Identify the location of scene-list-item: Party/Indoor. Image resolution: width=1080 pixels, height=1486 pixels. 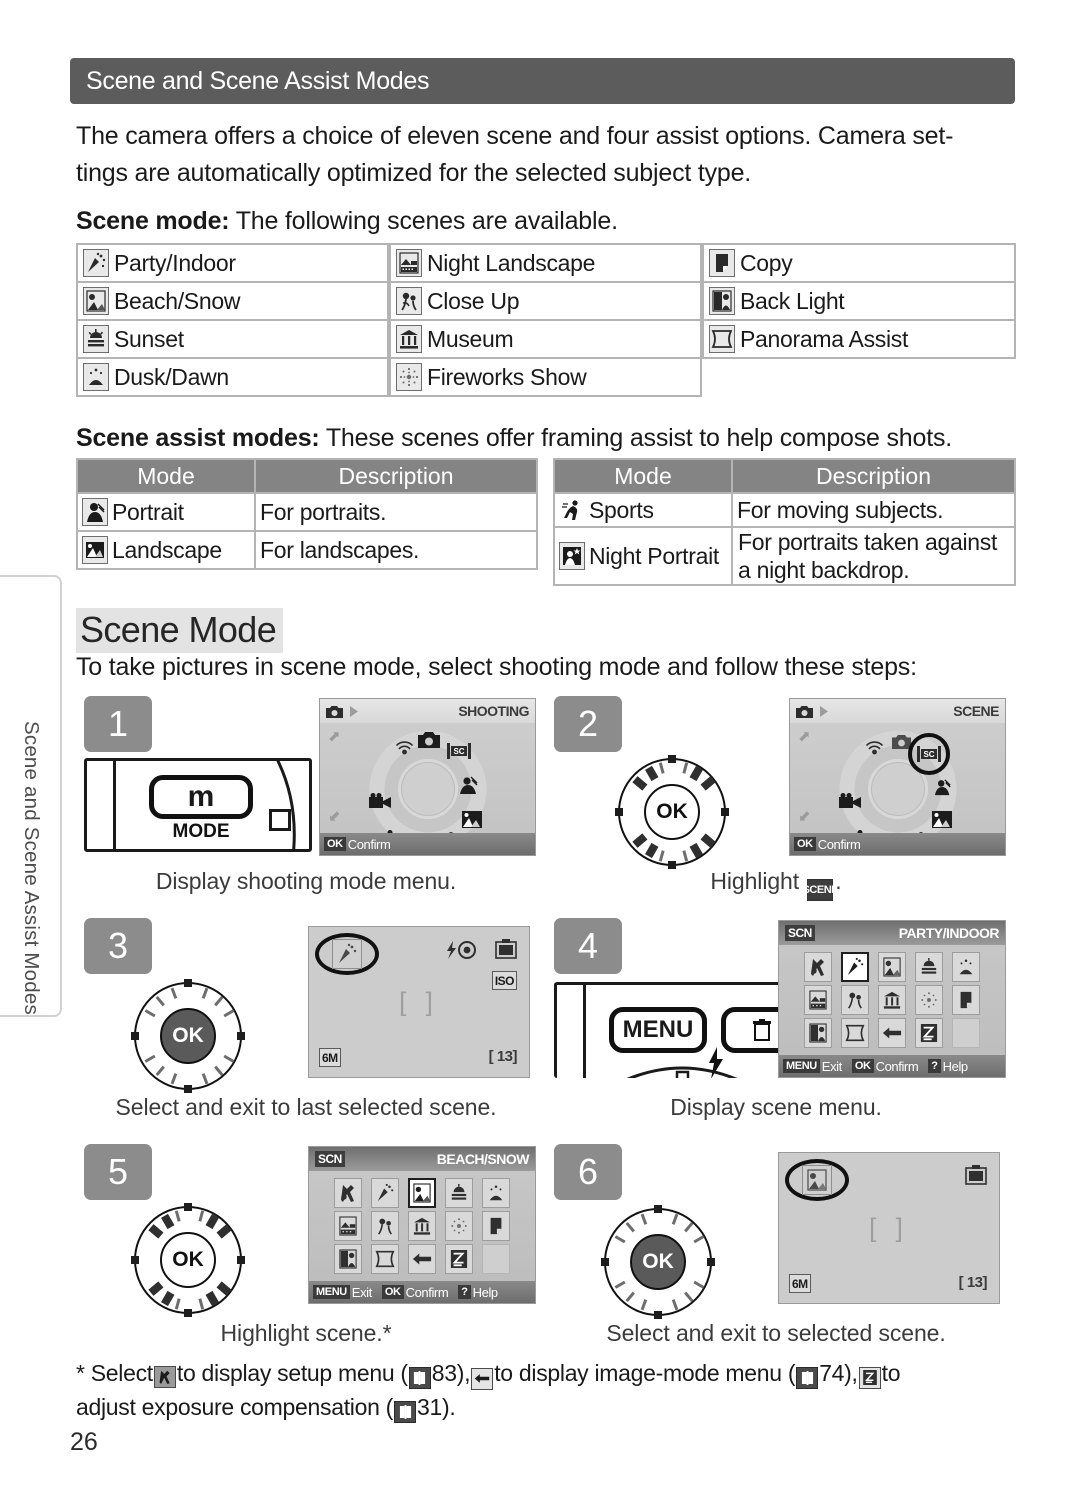
(232, 263).